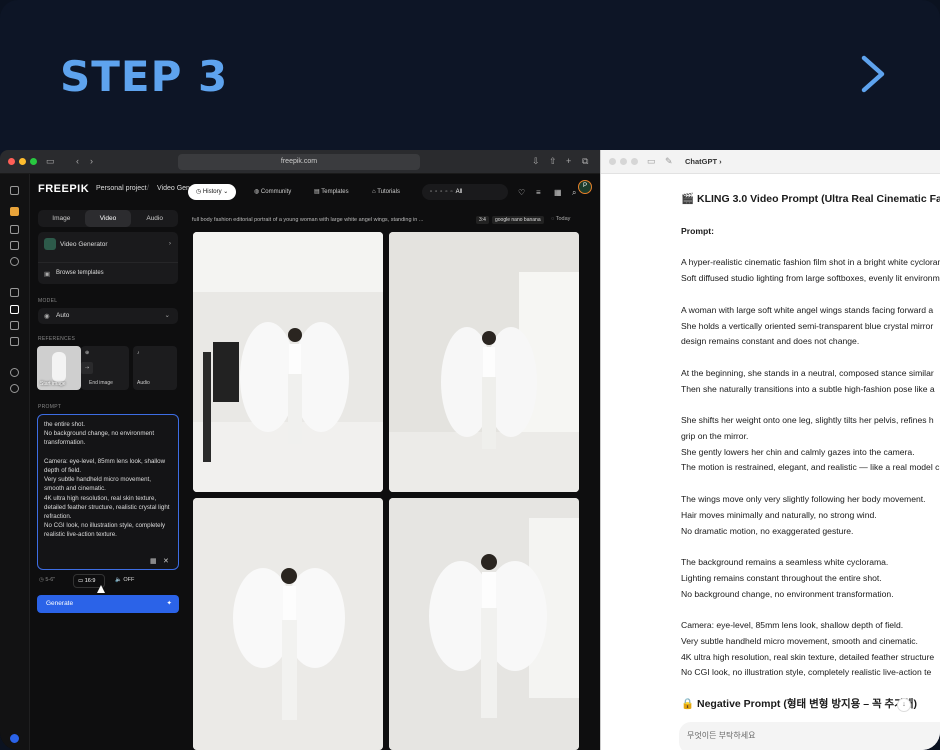 The width and height of the screenshot is (940, 750). I want to click on grid-view-icon: ▦, so click(558, 192).